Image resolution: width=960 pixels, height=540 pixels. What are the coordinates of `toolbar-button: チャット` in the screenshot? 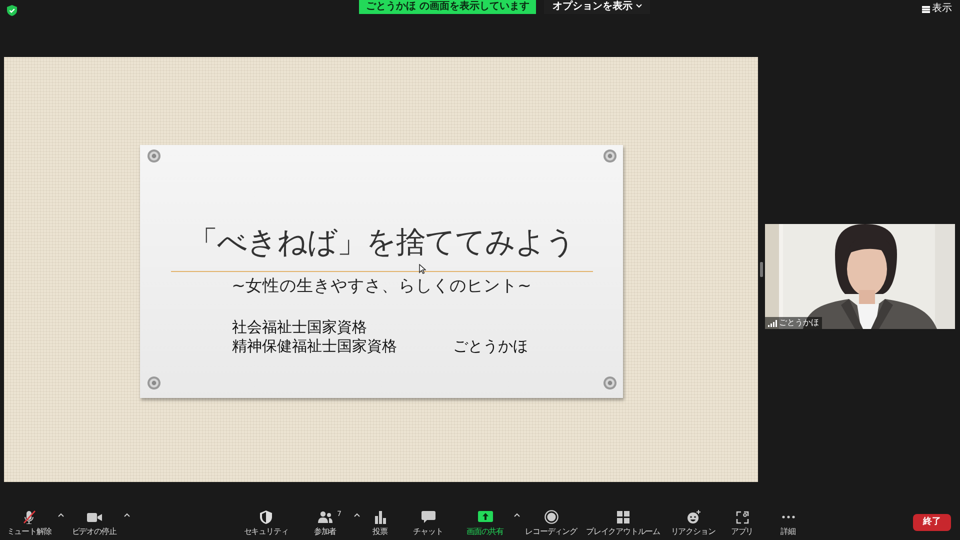 It's located at (428, 522).